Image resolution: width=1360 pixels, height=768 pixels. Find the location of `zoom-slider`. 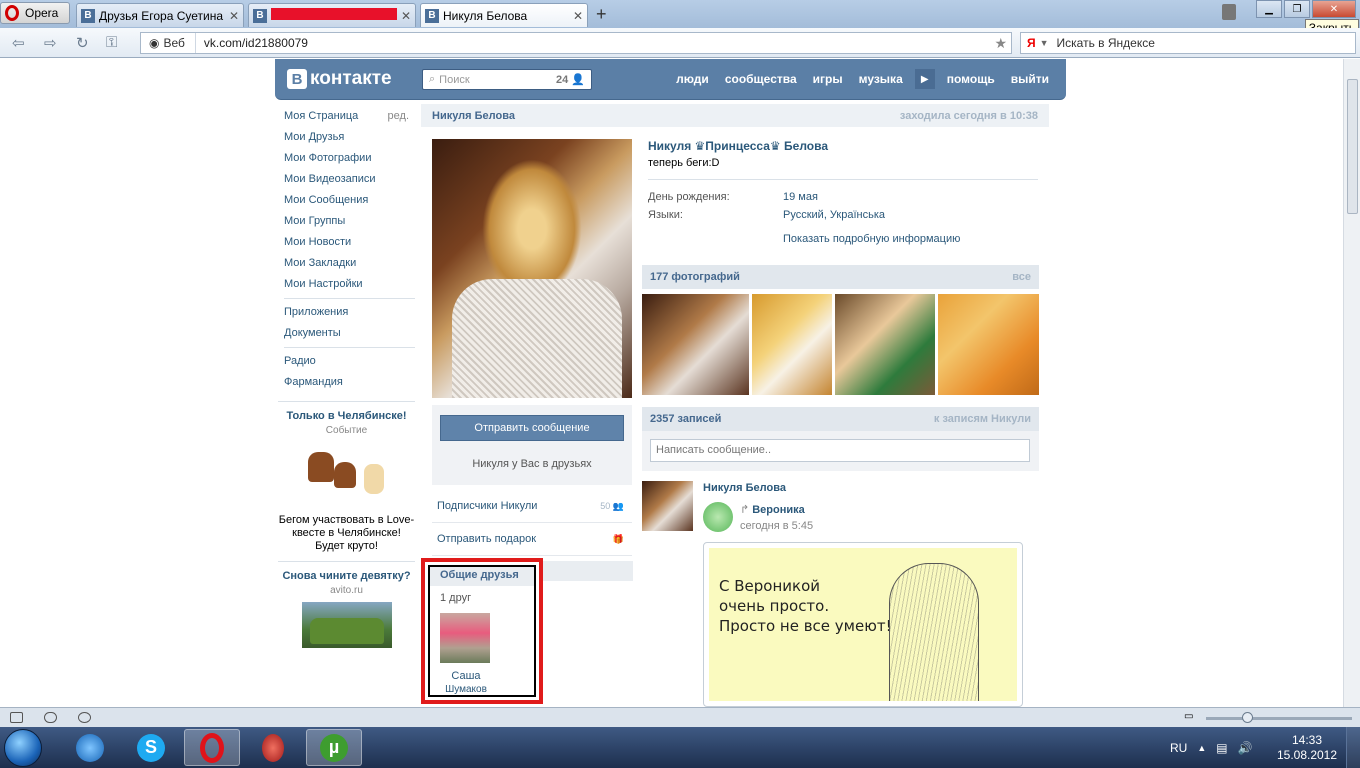

zoom-slider is located at coordinates (1279, 718).